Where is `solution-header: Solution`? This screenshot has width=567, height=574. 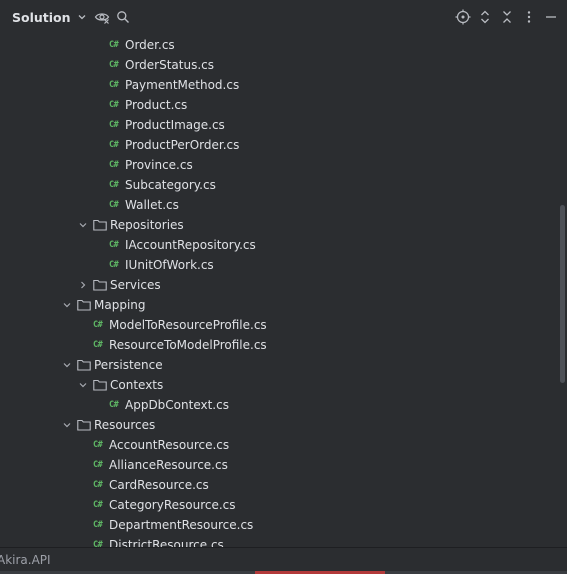
solution-header: Solution is located at coordinates (283, 17).